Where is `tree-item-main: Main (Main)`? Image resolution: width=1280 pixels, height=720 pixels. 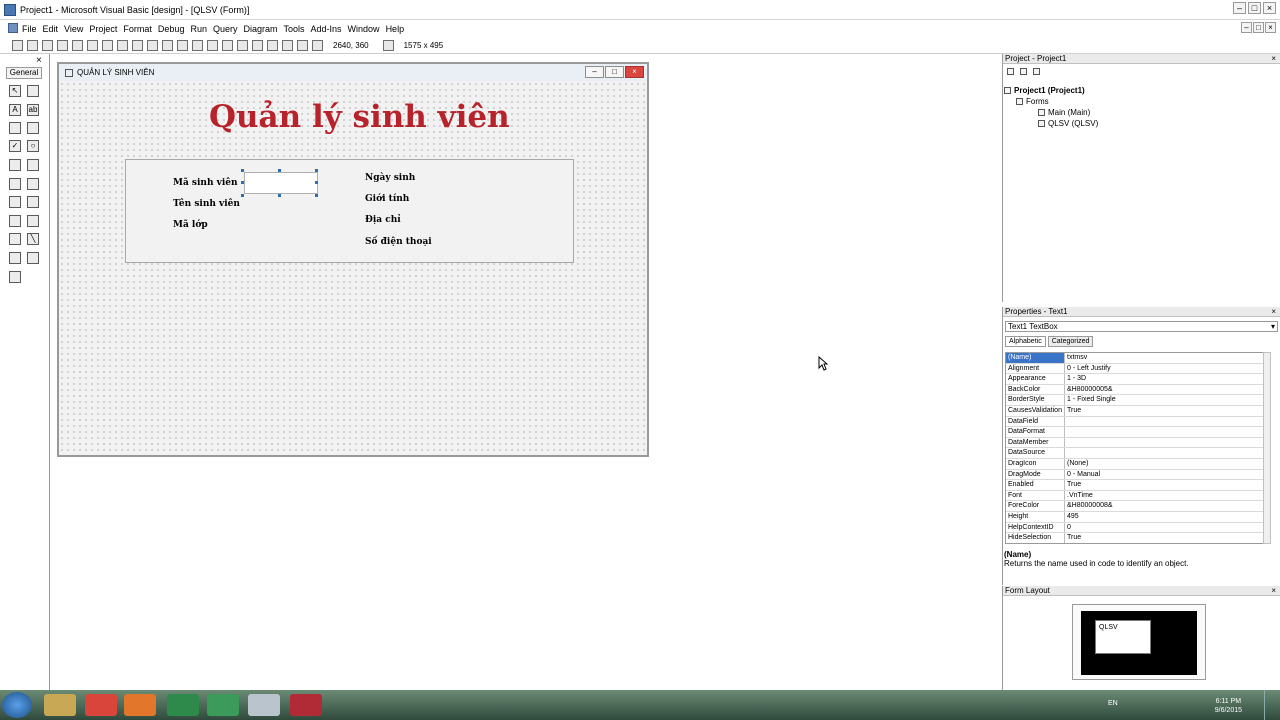
tree-item-main: Main (Main) is located at coordinates (1051, 112).